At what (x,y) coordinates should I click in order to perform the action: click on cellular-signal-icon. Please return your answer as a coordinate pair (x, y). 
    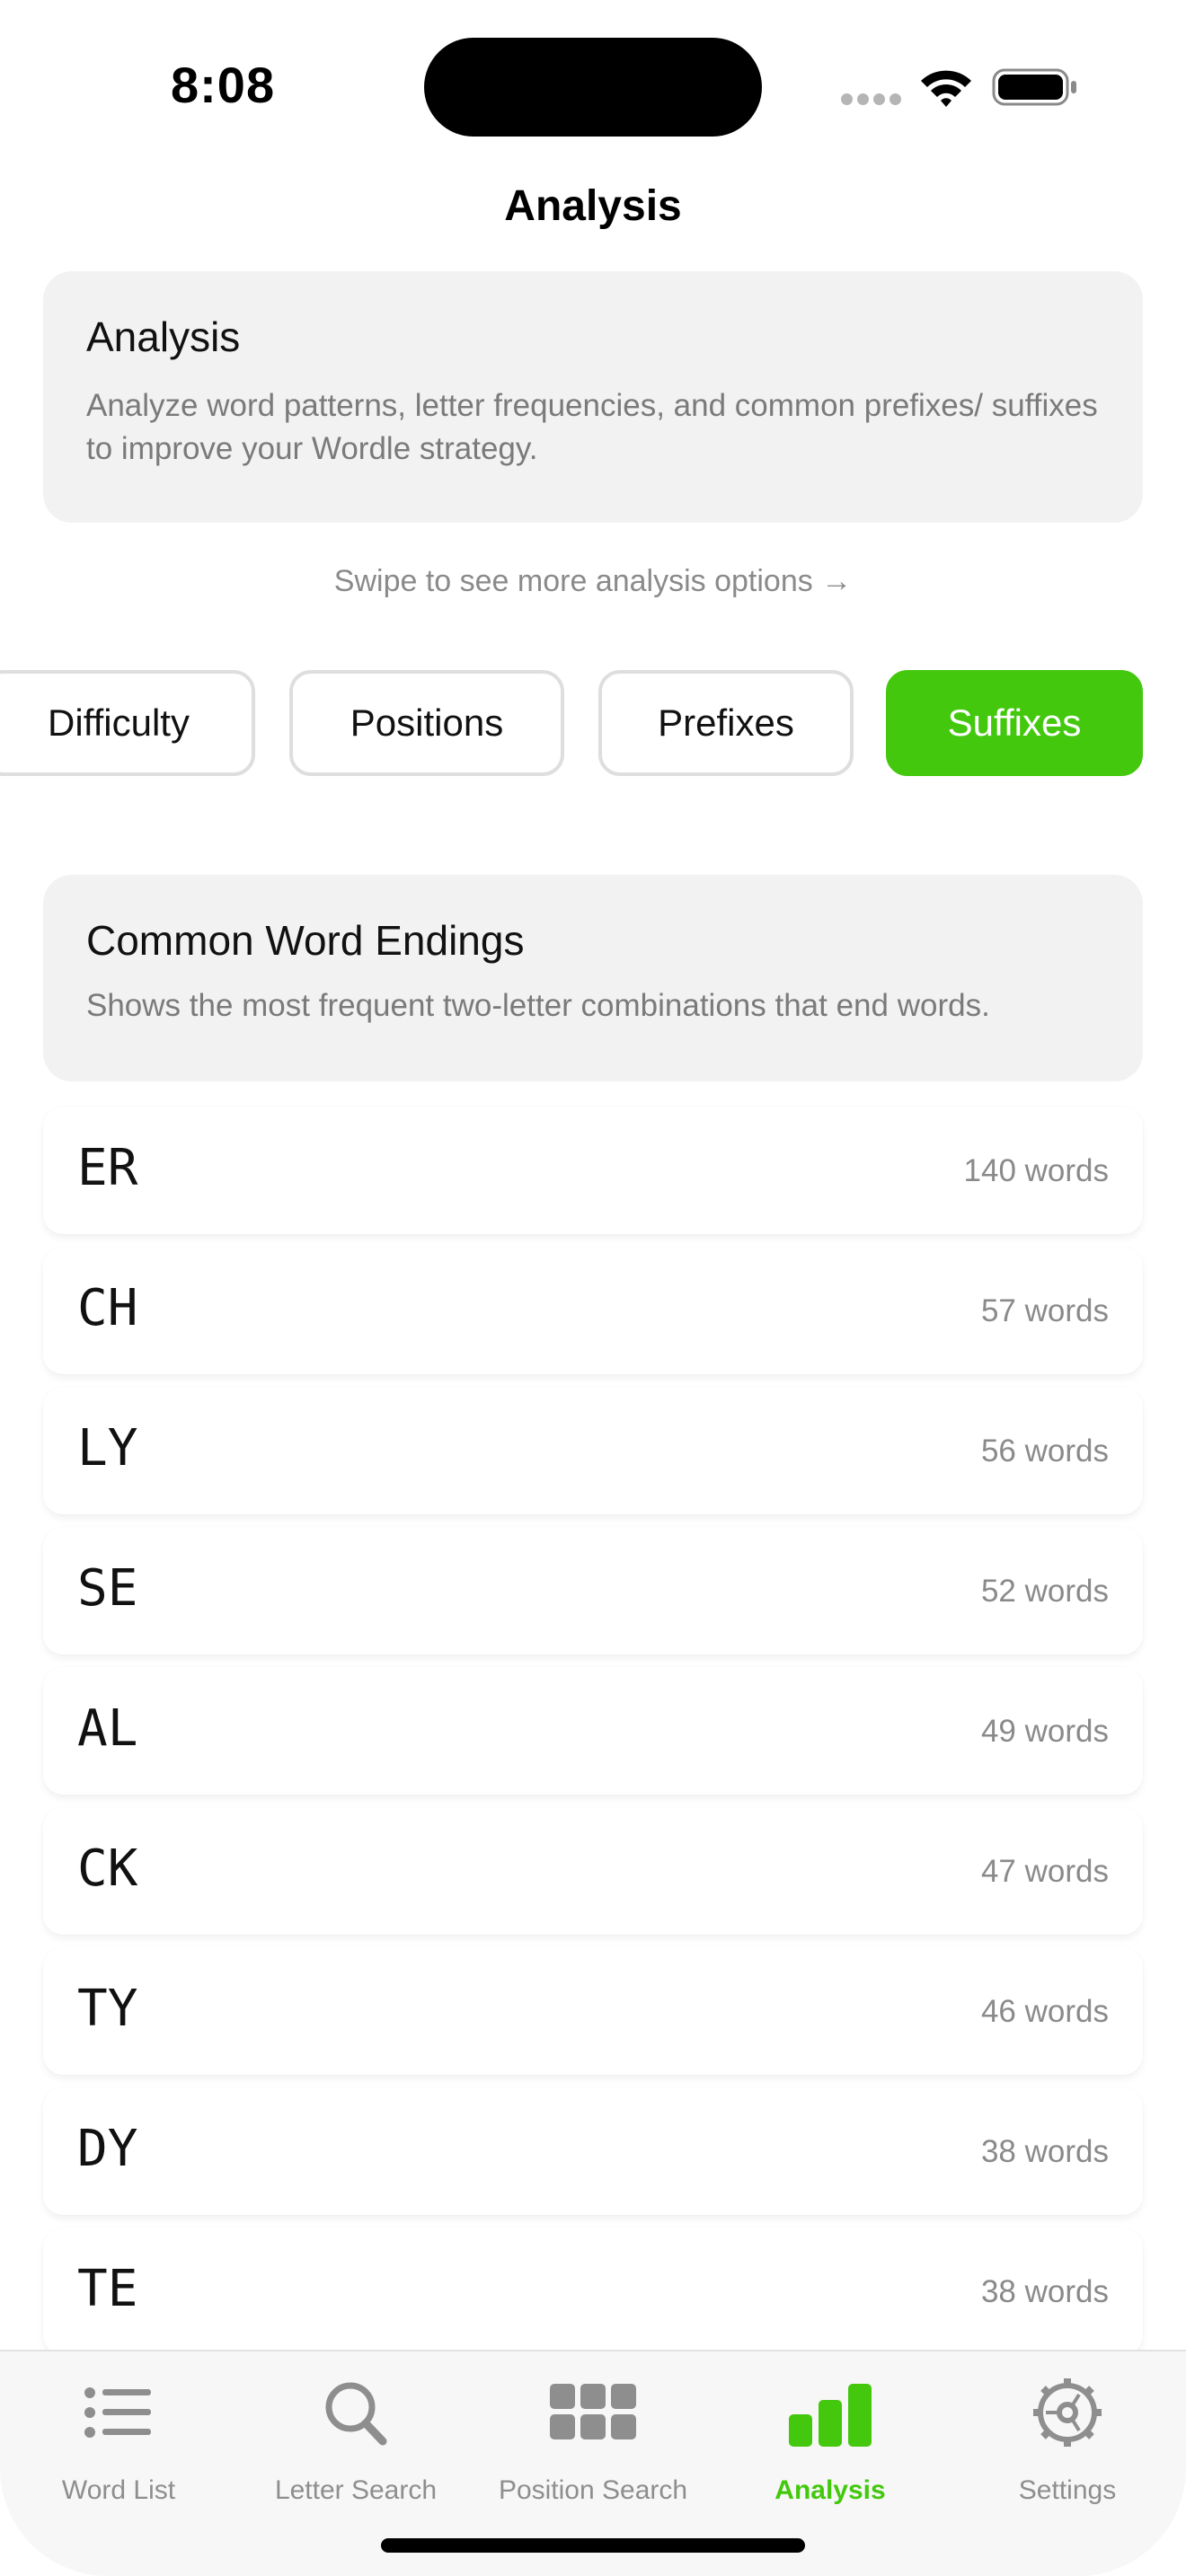
    Looking at the image, I should click on (871, 99).